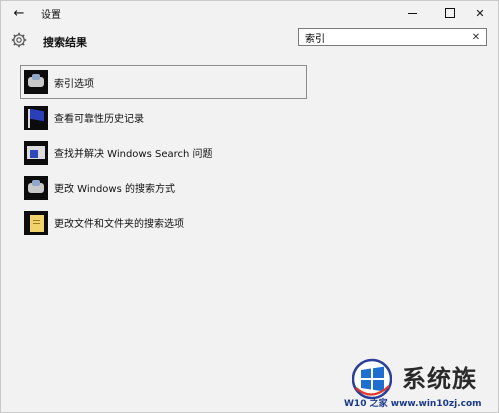 The width and height of the screenshot is (499, 413). Describe the element at coordinates (164, 117) in the screenshot. I see `result-reliability-history: 查看可靠性历史记录` at that location.